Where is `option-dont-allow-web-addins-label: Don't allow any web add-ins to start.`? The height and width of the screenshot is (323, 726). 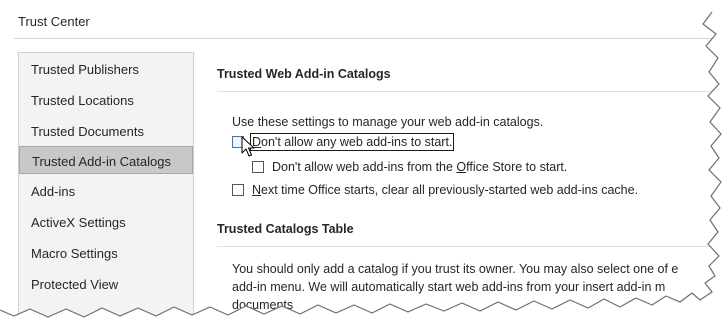 option-dont-allow-web-addins-label: Don't allow any web add-ins to start. is located at coordinates (352, 142).